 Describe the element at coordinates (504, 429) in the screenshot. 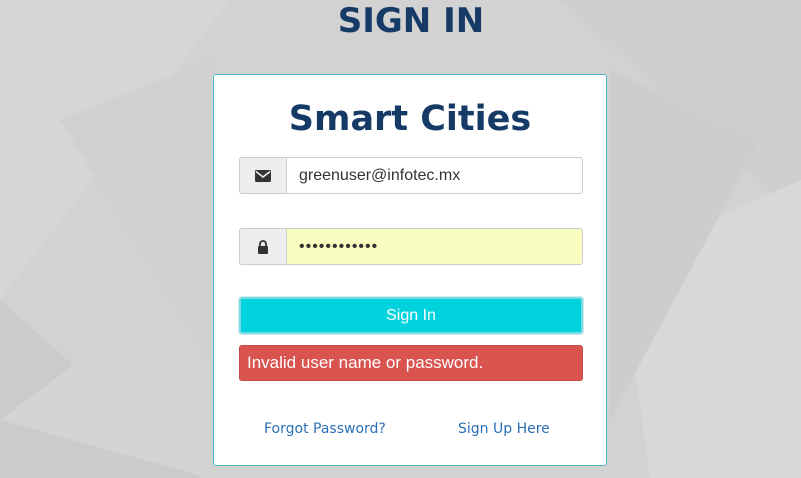

I see `sign-up-link: Sign Up Here` at that location.